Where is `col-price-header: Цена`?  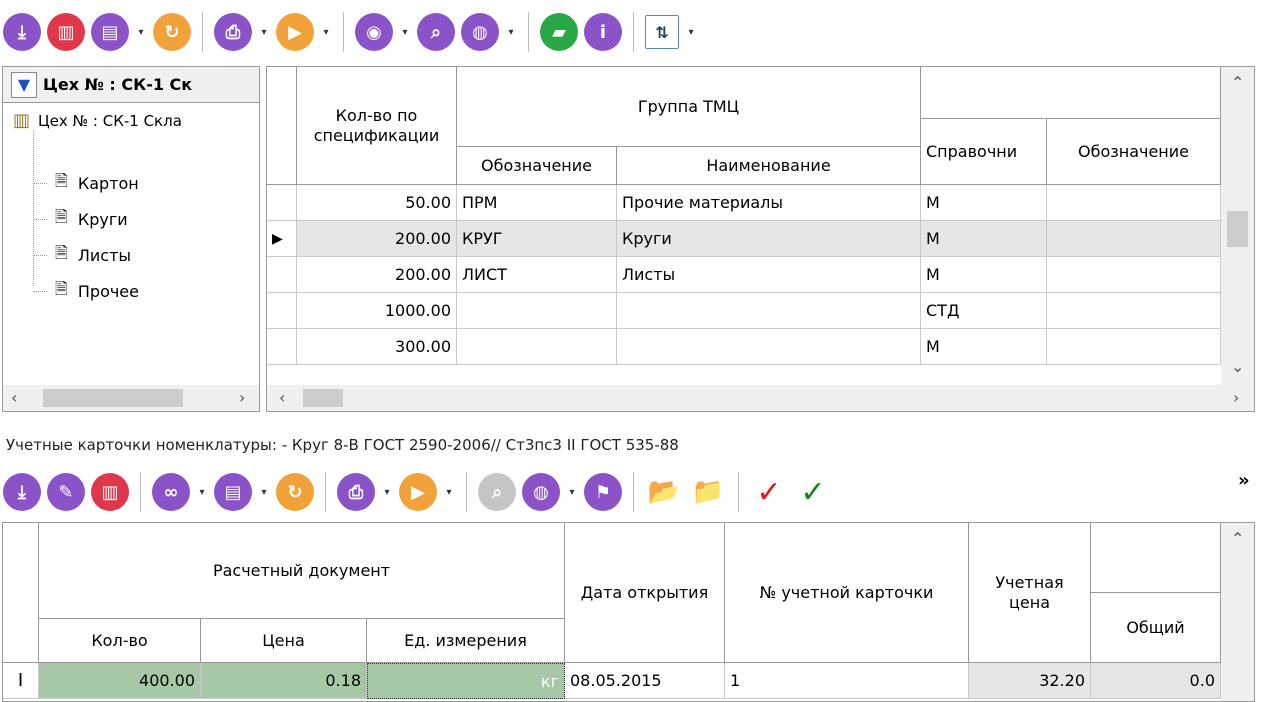 col-price-header: Цена is located at coordinates (284, 641).